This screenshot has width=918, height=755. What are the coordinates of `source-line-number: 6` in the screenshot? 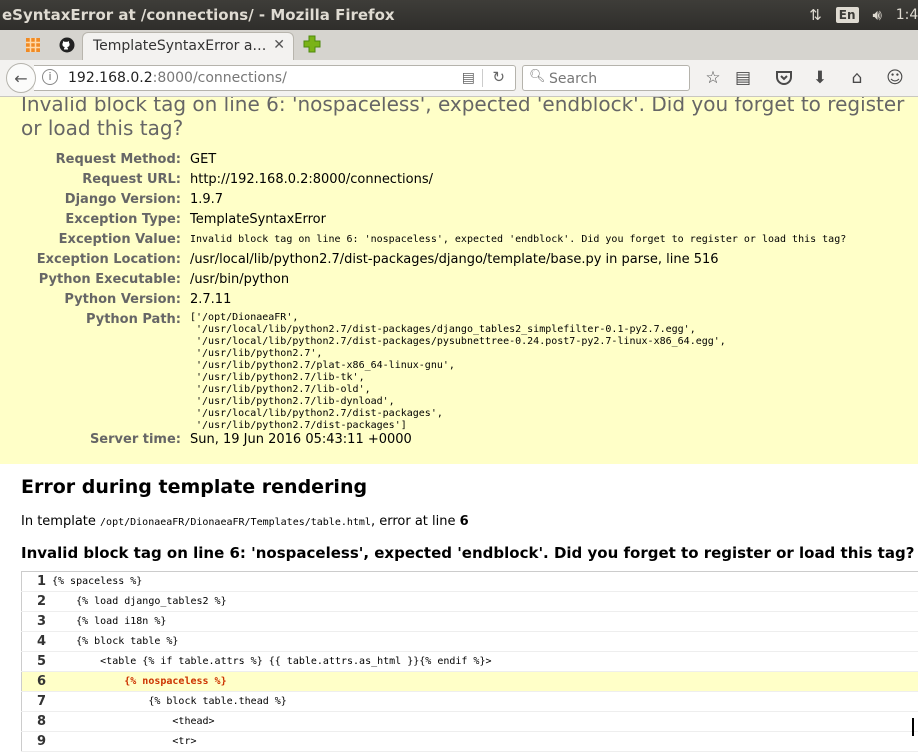 It's located at (36, 681).